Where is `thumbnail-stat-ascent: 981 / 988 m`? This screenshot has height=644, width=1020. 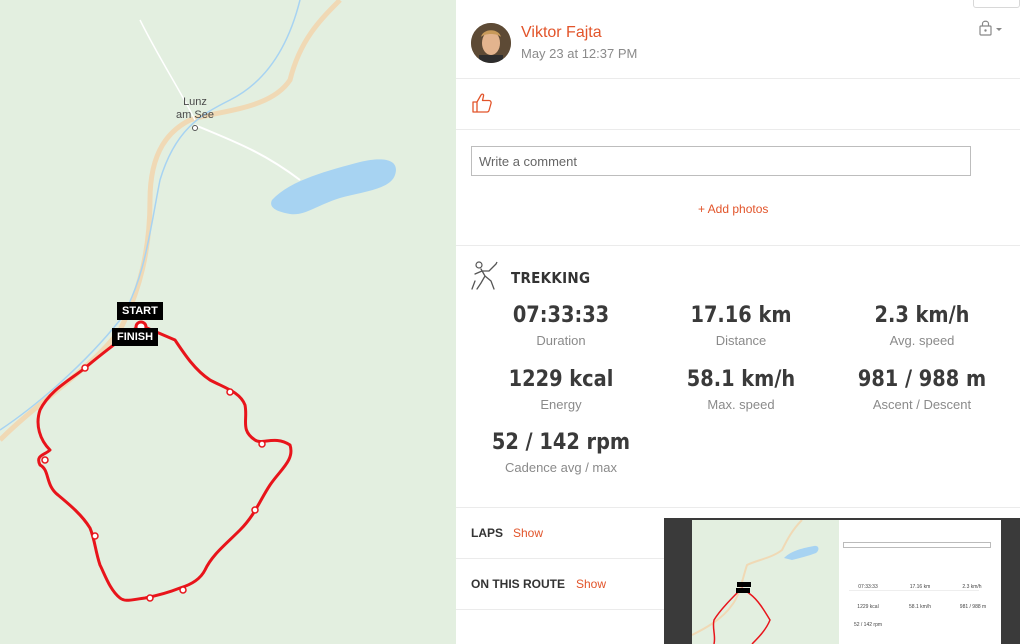
thumbnail-stat-ascent: 981 / 988 m is located at coordinates (973, 607).